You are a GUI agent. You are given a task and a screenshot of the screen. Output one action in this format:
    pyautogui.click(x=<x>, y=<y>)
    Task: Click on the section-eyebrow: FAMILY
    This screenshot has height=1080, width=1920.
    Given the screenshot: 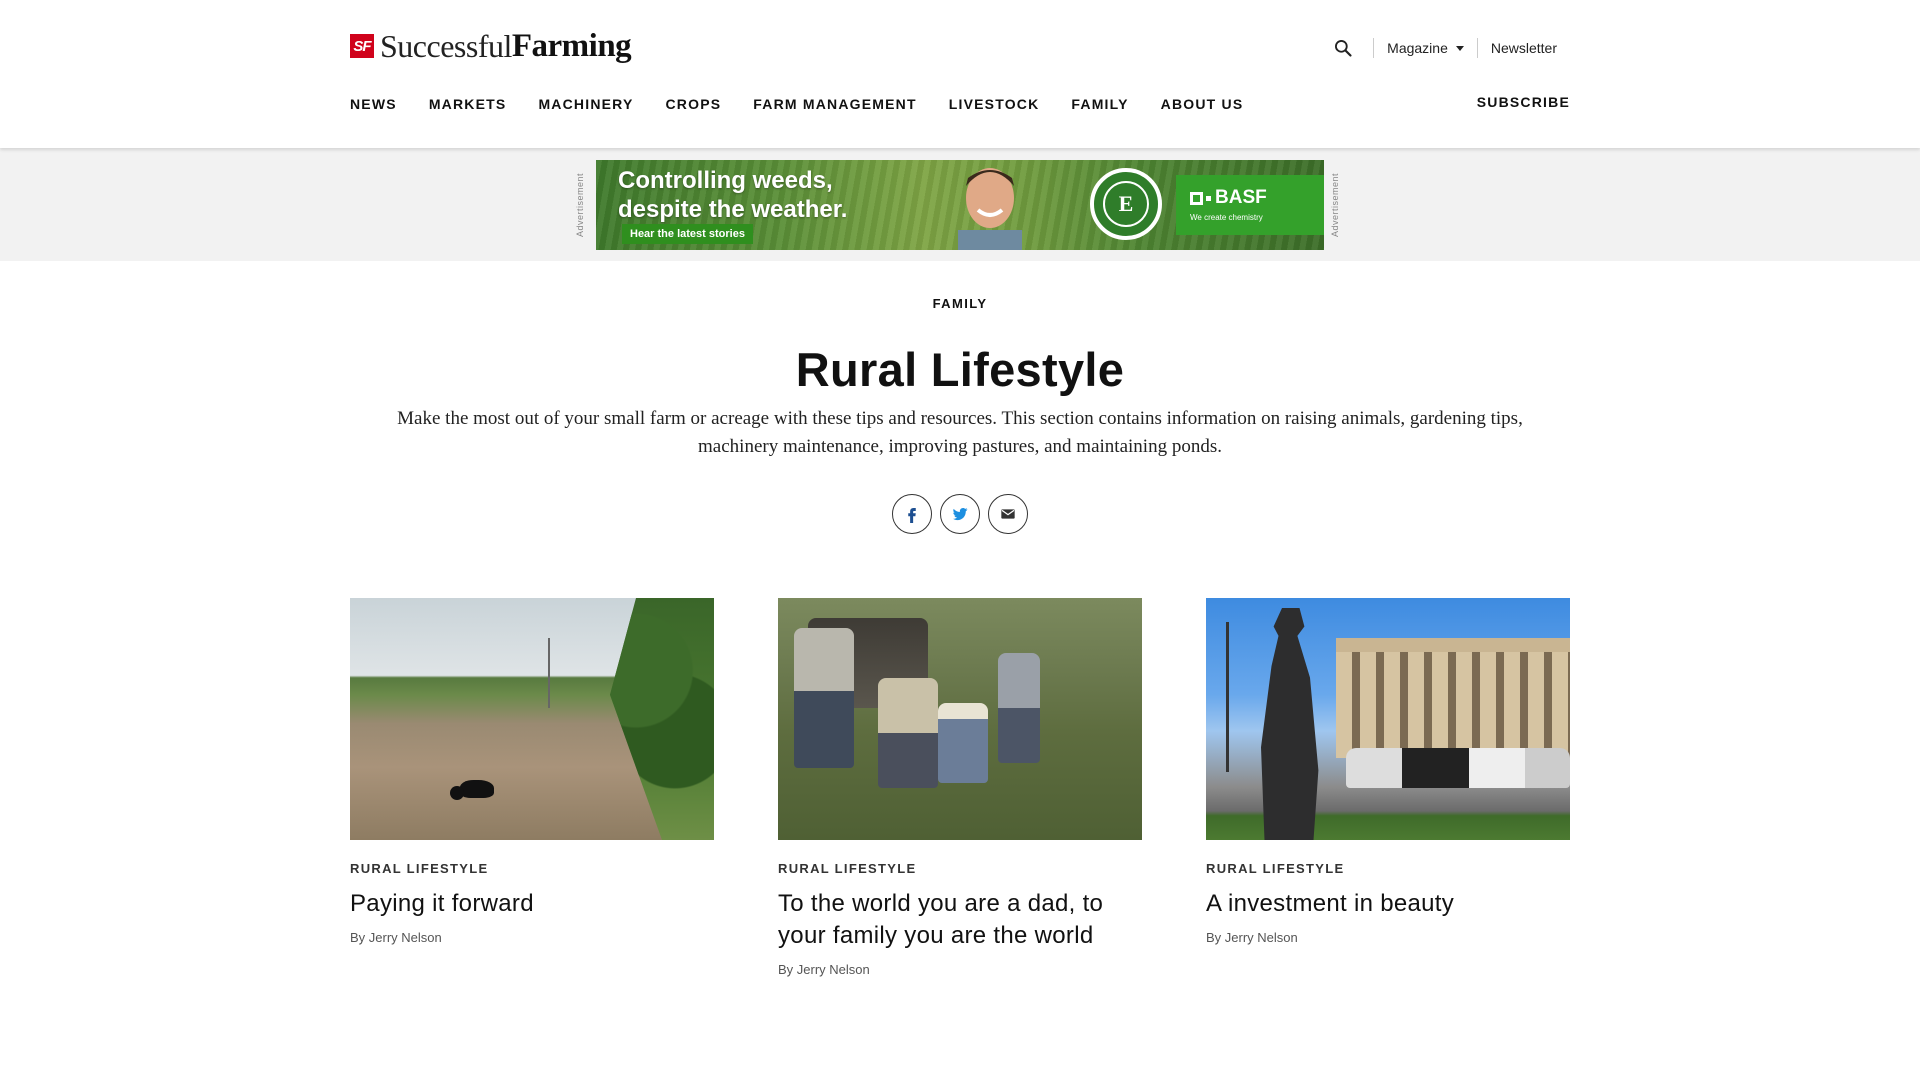 What is the action you would take?
    pyautogui.click(x=960, y=303)
    